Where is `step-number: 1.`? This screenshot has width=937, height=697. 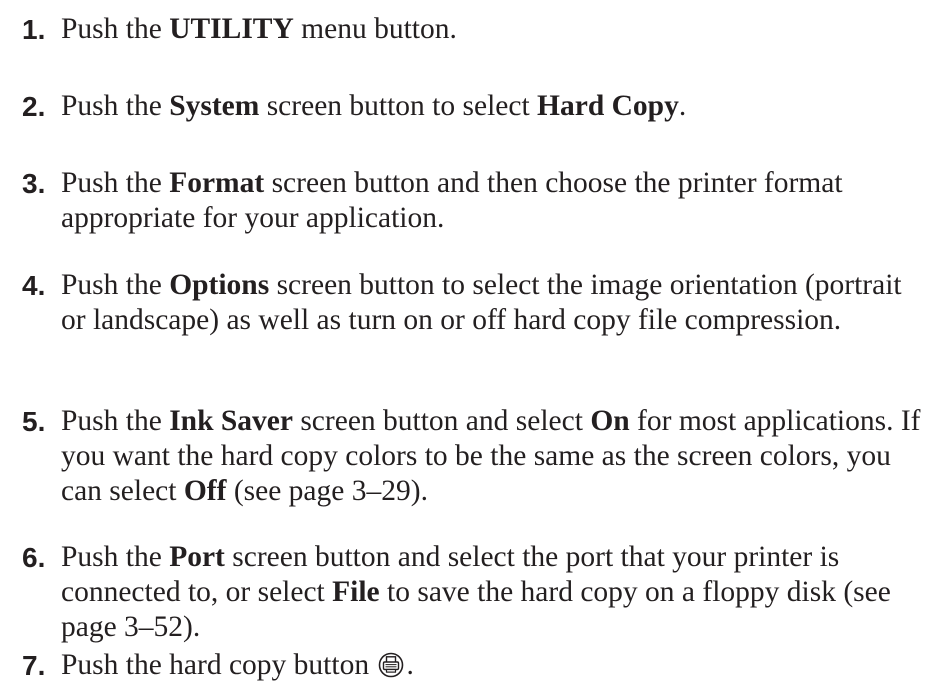
step-number: 1. is located at coordinates (34, 29).